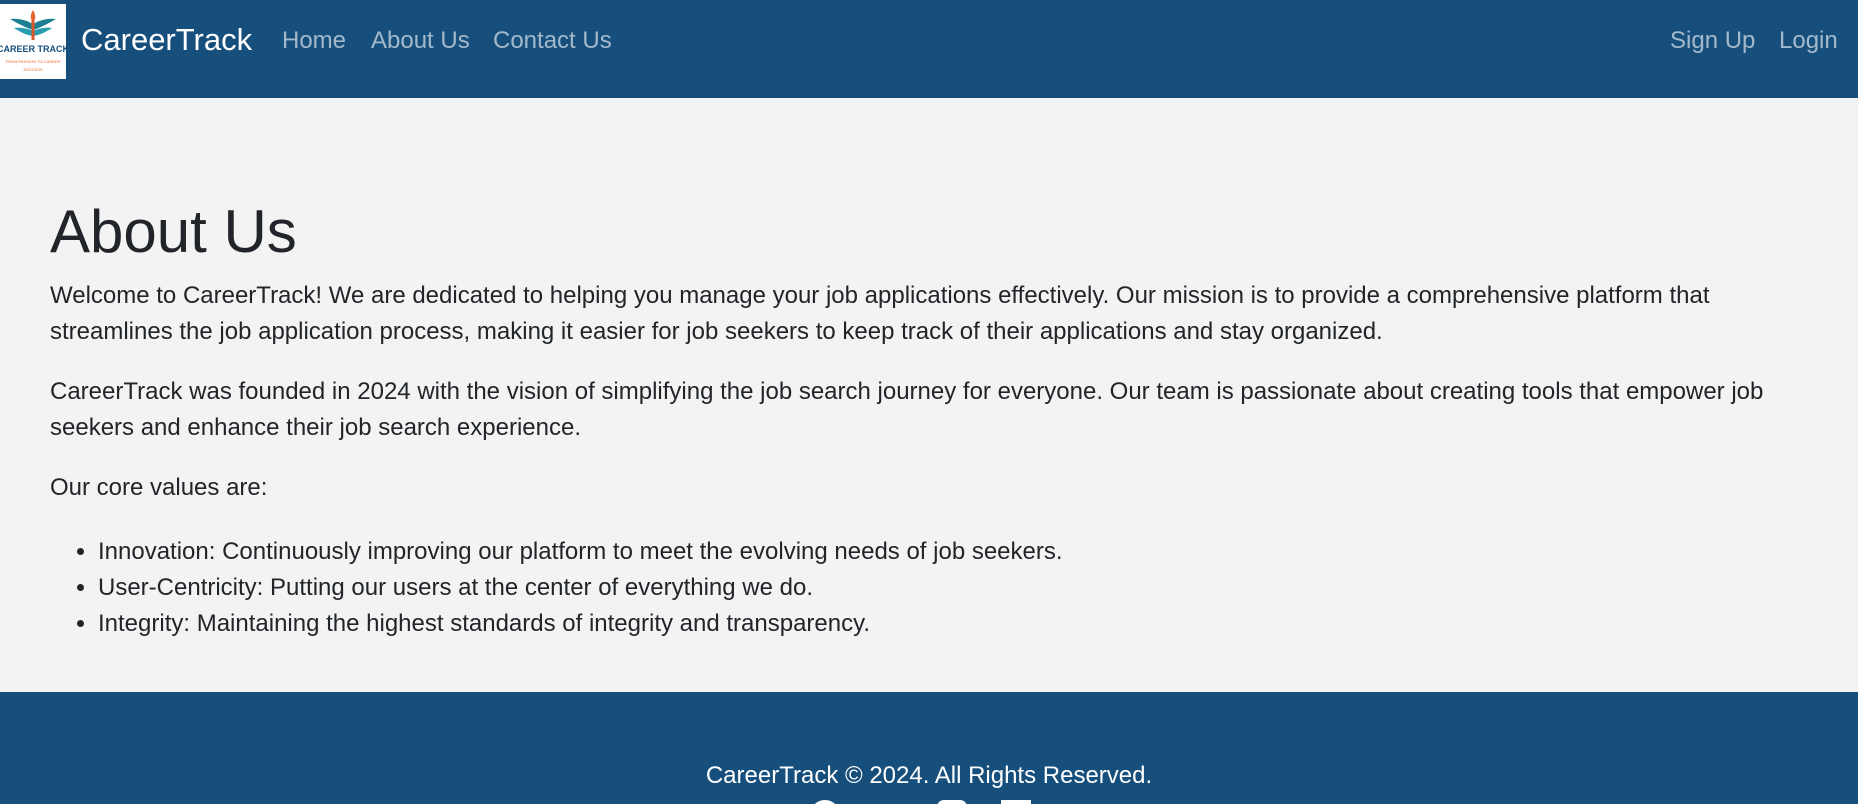  Describe the element at coordinates (1712, 41) in the screenshot. I see `nav-link-sign-up: Sign Up` at that location.